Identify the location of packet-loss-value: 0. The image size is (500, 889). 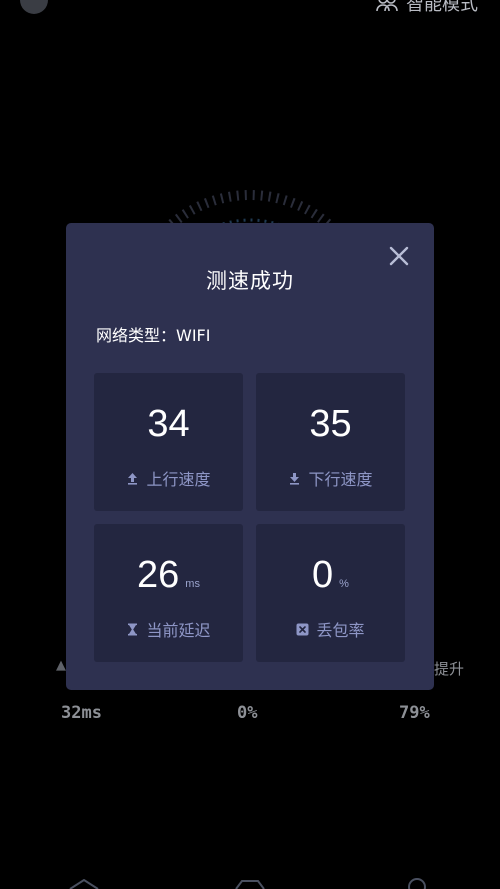
(323, 575).